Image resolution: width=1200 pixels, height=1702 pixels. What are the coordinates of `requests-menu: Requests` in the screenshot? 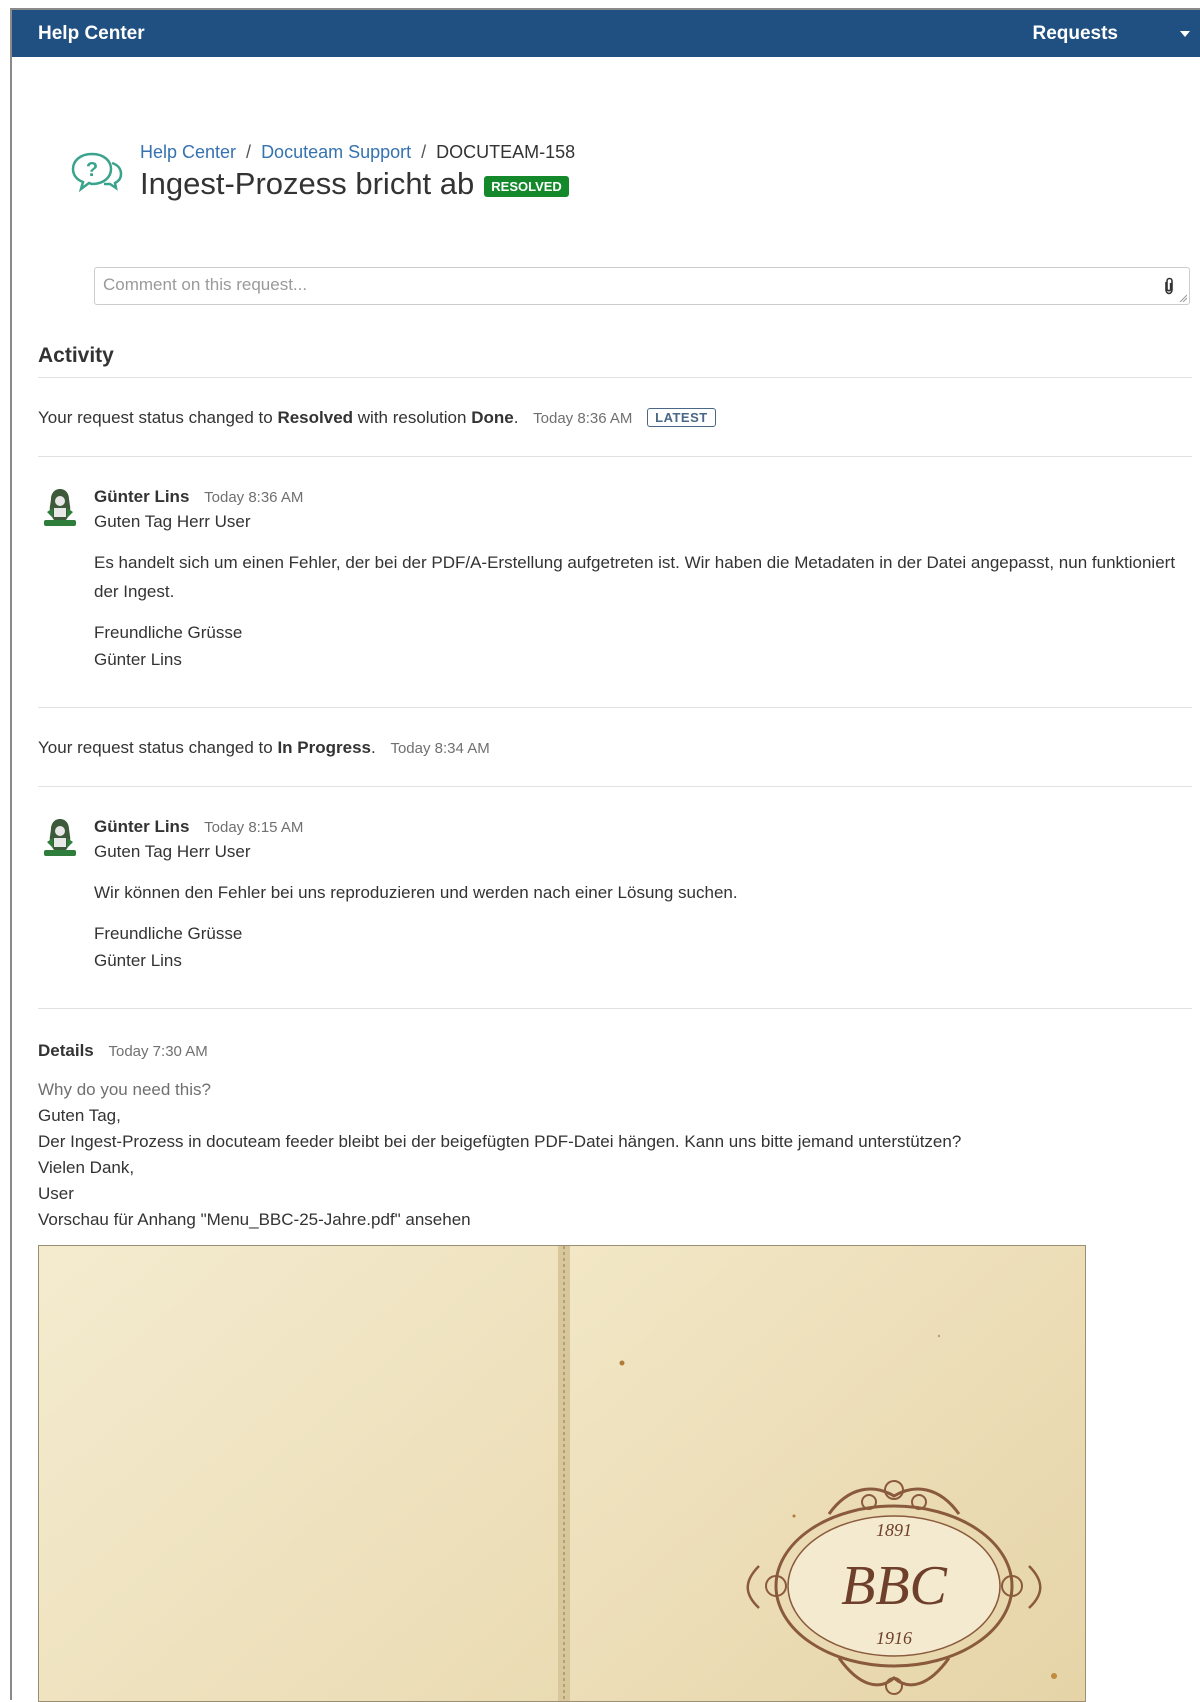 It's located at (1075, 34).